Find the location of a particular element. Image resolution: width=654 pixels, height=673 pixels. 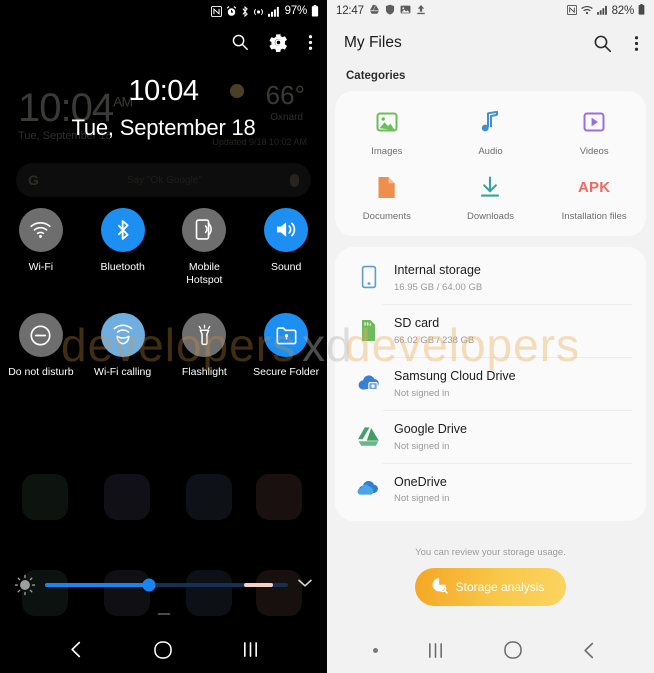

storage-analysis-icon is located at coordinates (439, 587).